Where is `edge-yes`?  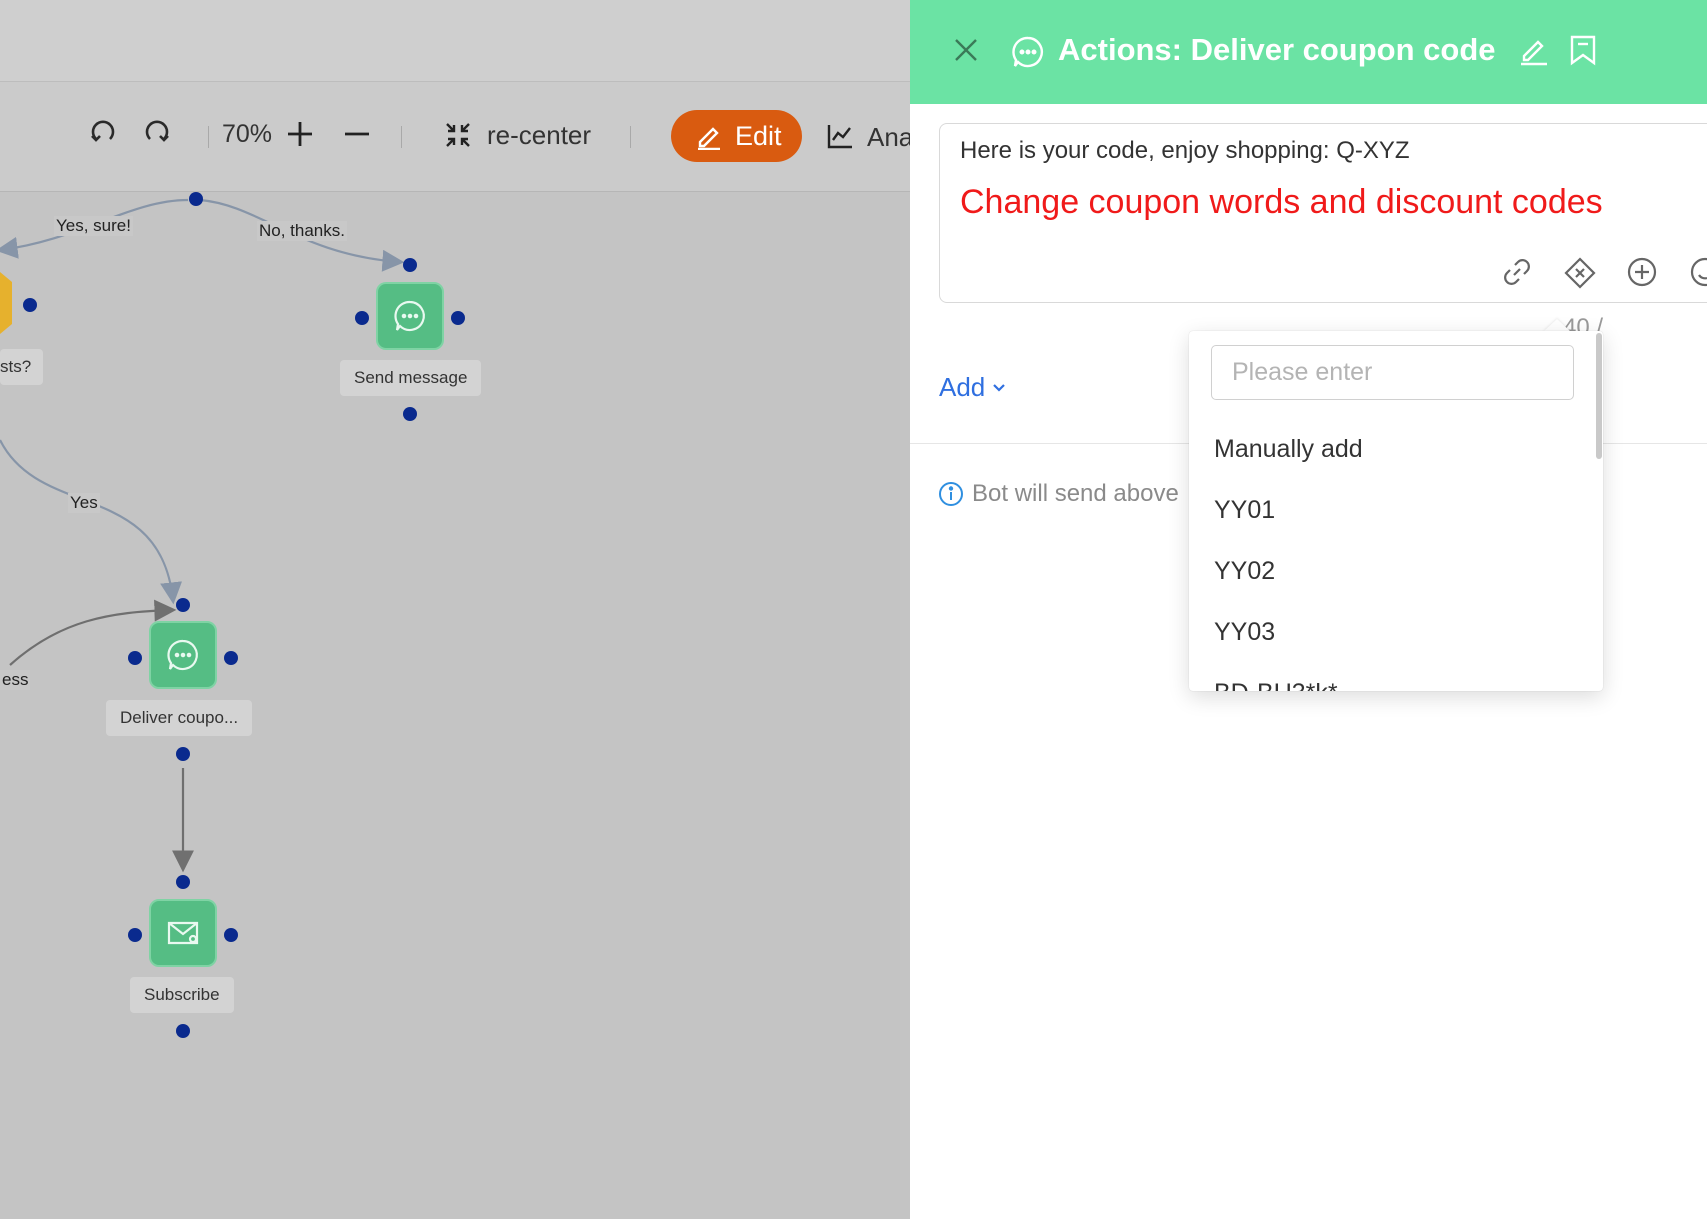
edge-yes is located at coordinates (91, 522).